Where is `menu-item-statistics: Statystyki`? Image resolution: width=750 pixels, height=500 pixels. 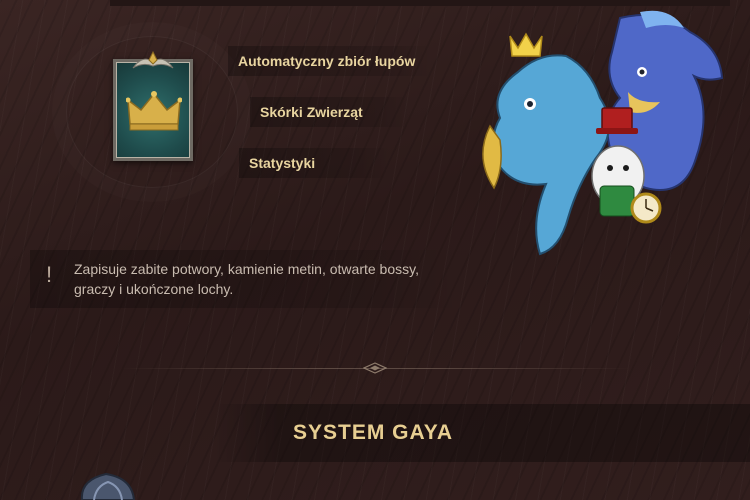
menu-item-statistics: Statystyki is located at coordinates (314, 163).